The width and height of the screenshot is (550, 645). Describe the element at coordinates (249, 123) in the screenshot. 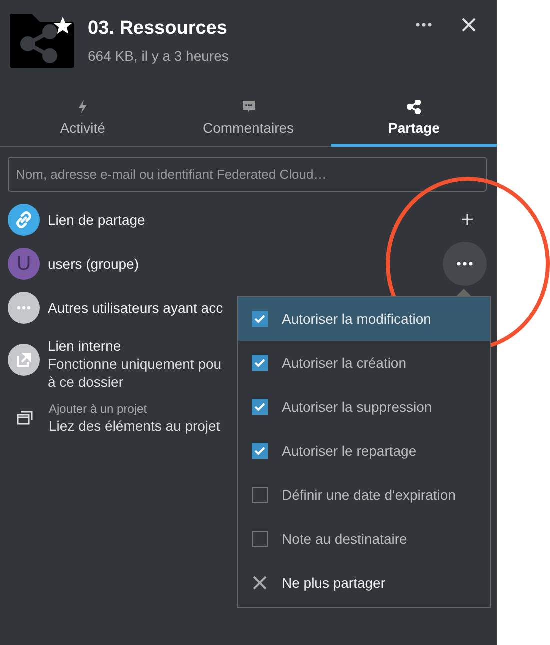

I see `tab: Commentaires` at that location.